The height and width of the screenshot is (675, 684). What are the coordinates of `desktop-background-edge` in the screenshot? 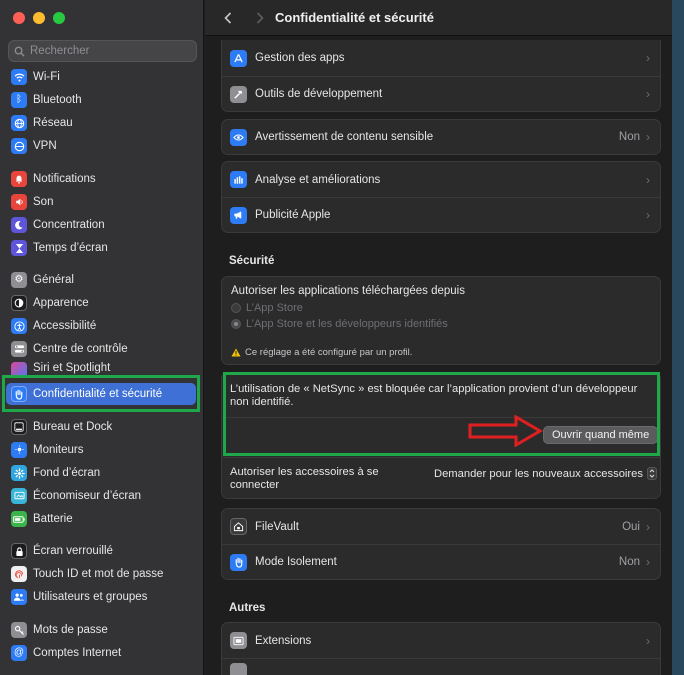 It's located at (678, 337).